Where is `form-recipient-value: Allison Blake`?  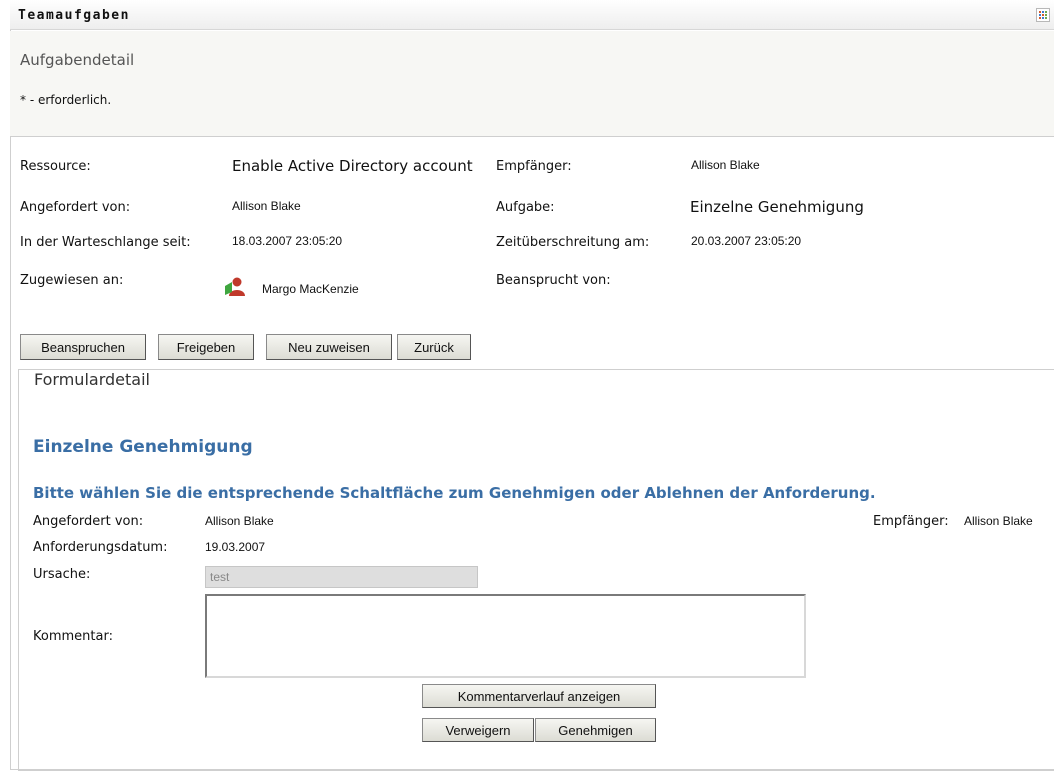 form-recipient-value: Allison Blake is located at coordinates (998, 521).